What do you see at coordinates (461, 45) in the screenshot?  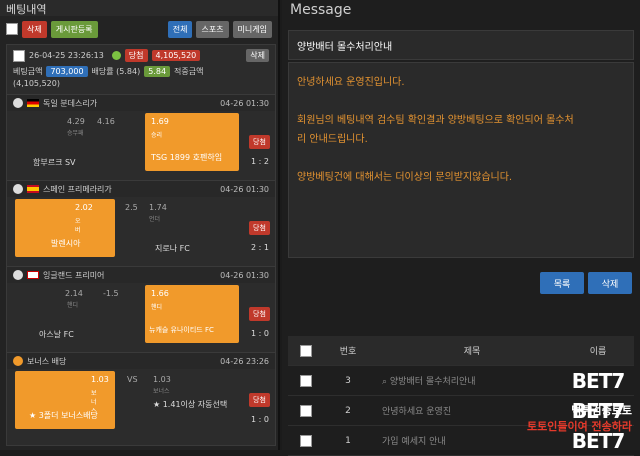 I see `message-subject: 양방배터 몰수처리안내` at bounding box center [461, 45].